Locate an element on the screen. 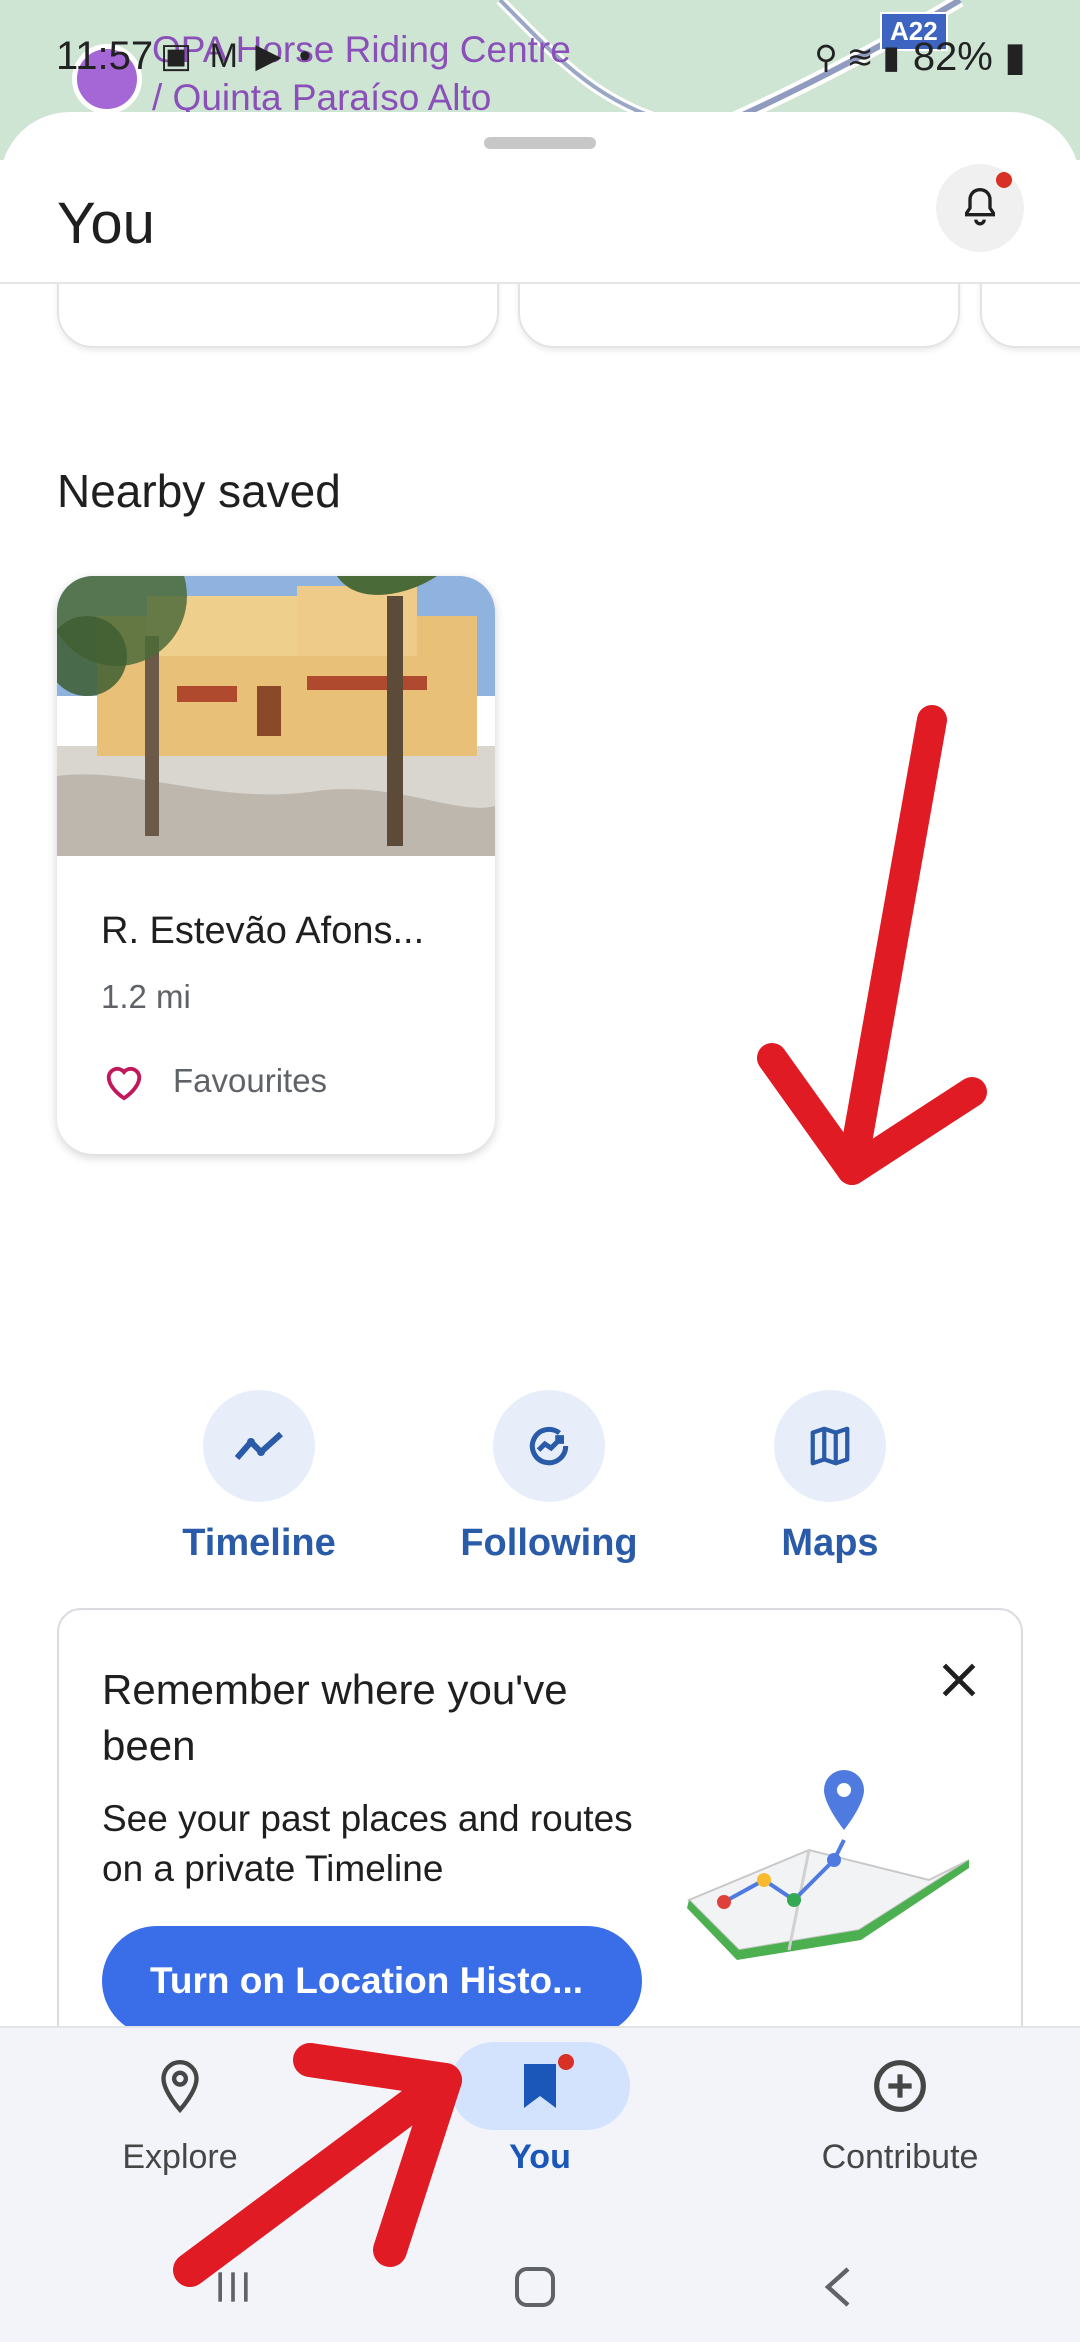 This screenshot has height=2342, width=1080. timeline-button: Timeline is located at coordinates (259, 1485).